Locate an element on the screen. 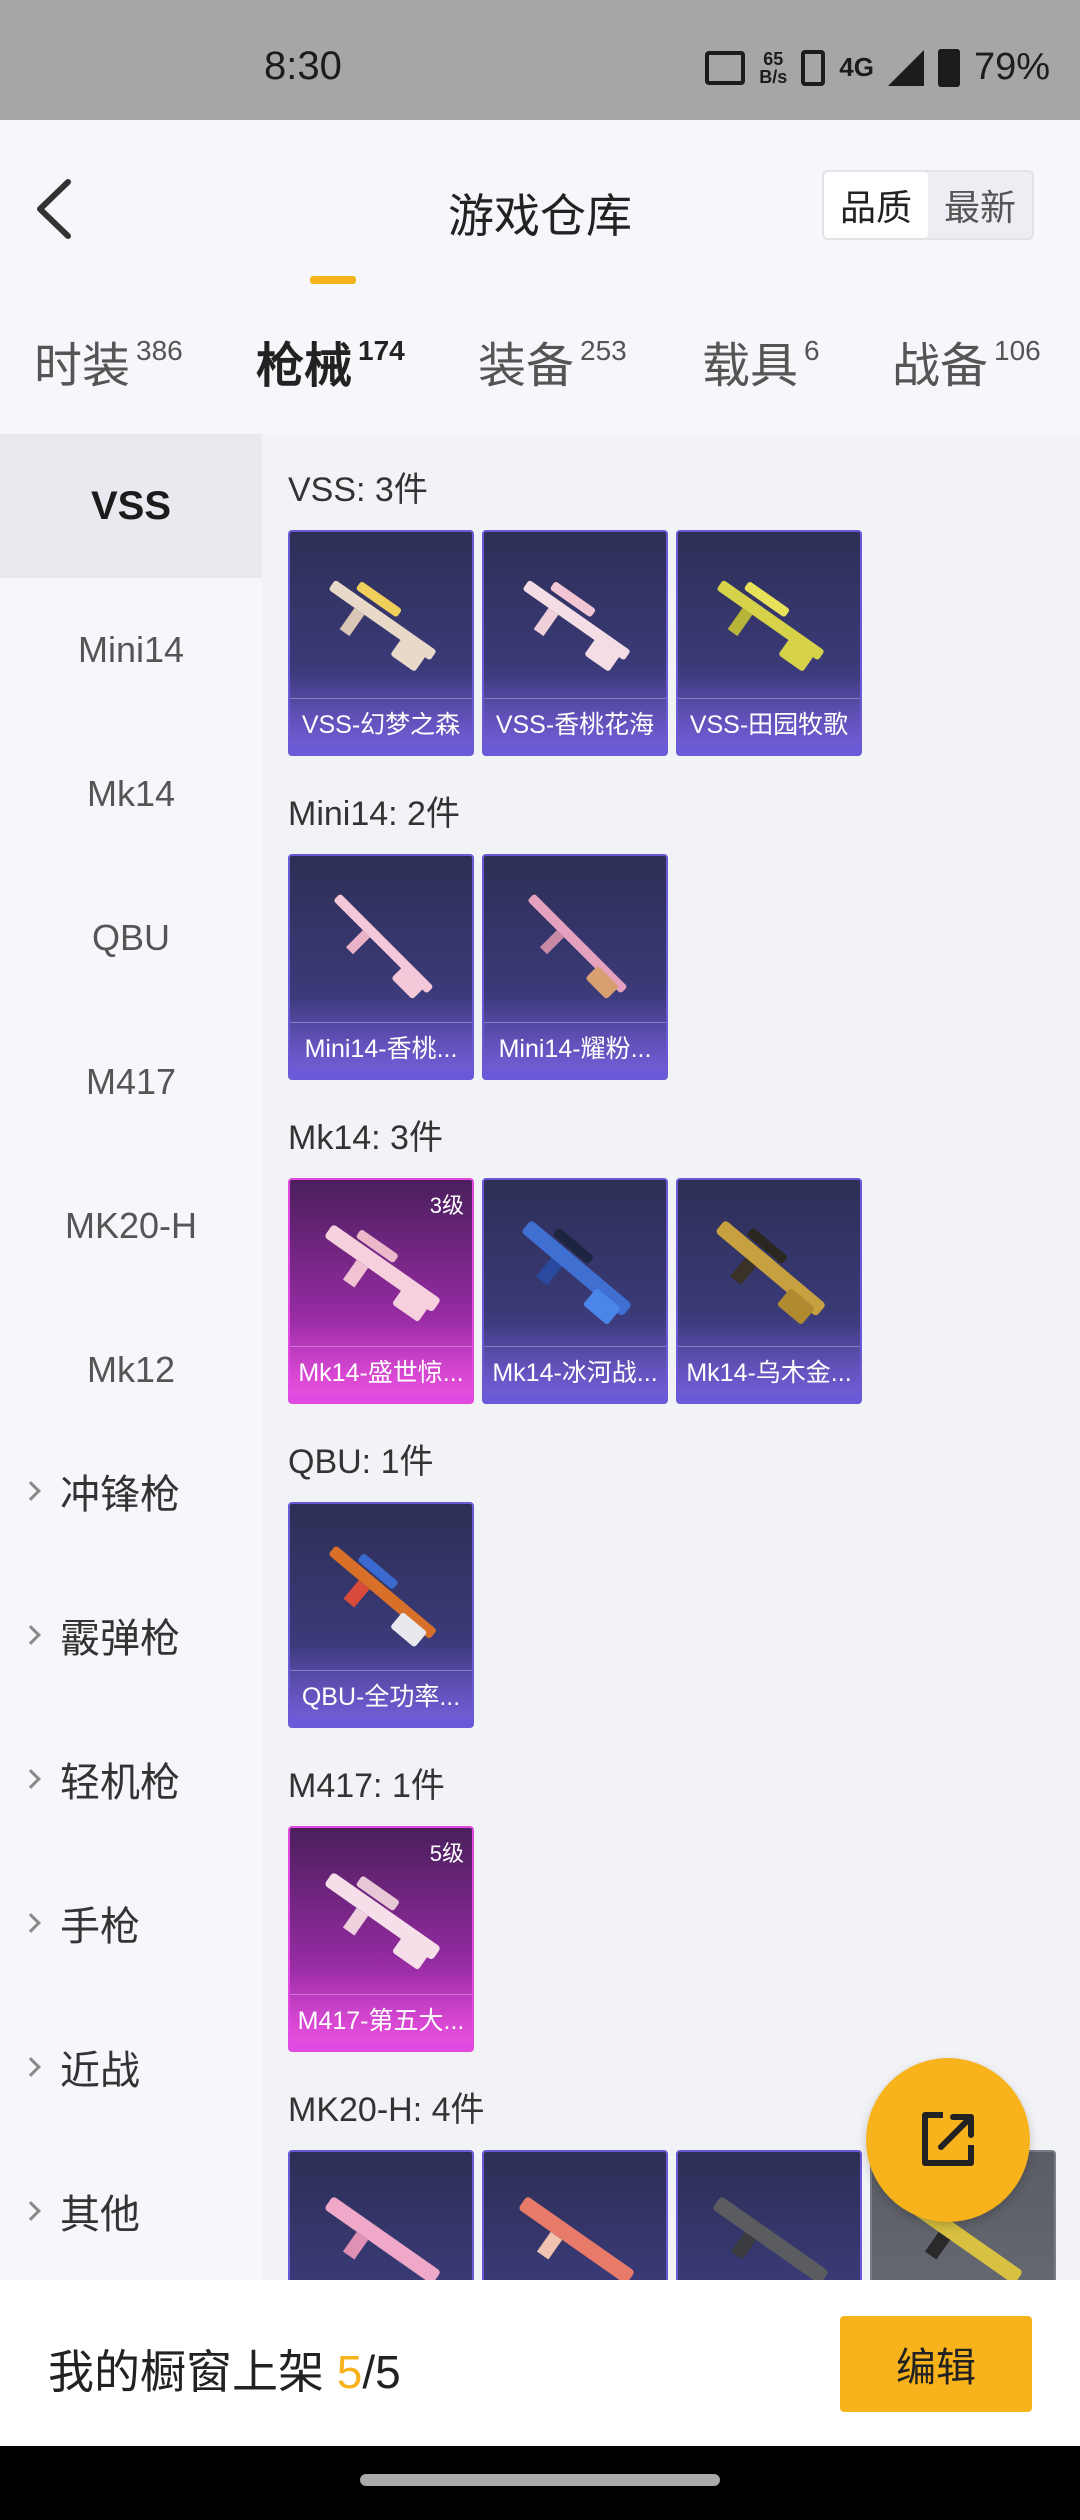 The height and width of the screenshot is (2520, 1080). group-title-mini14: Mini14: 2件 is located at coordinates (374, 814).